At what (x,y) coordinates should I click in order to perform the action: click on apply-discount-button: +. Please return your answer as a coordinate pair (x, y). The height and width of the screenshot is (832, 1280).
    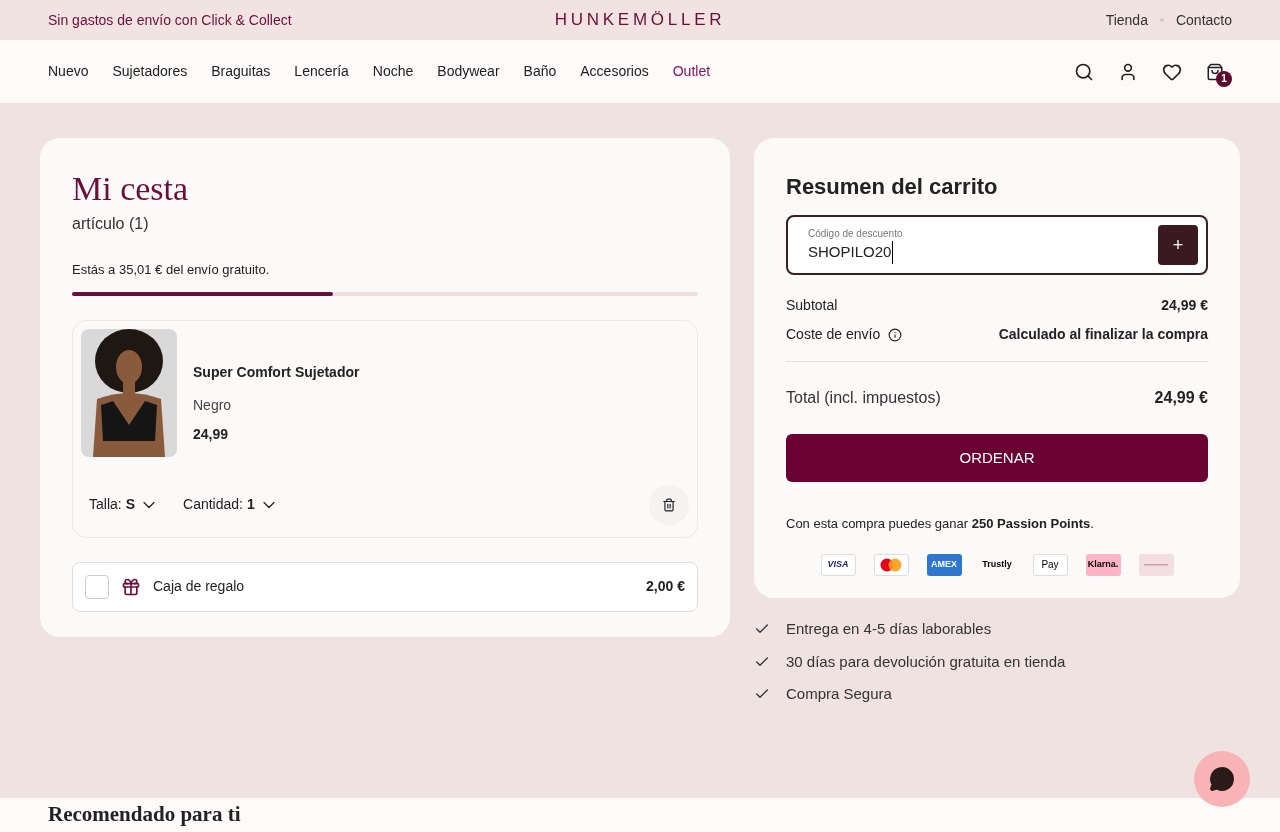
    Looking at the image, I should click on (1178, 245).